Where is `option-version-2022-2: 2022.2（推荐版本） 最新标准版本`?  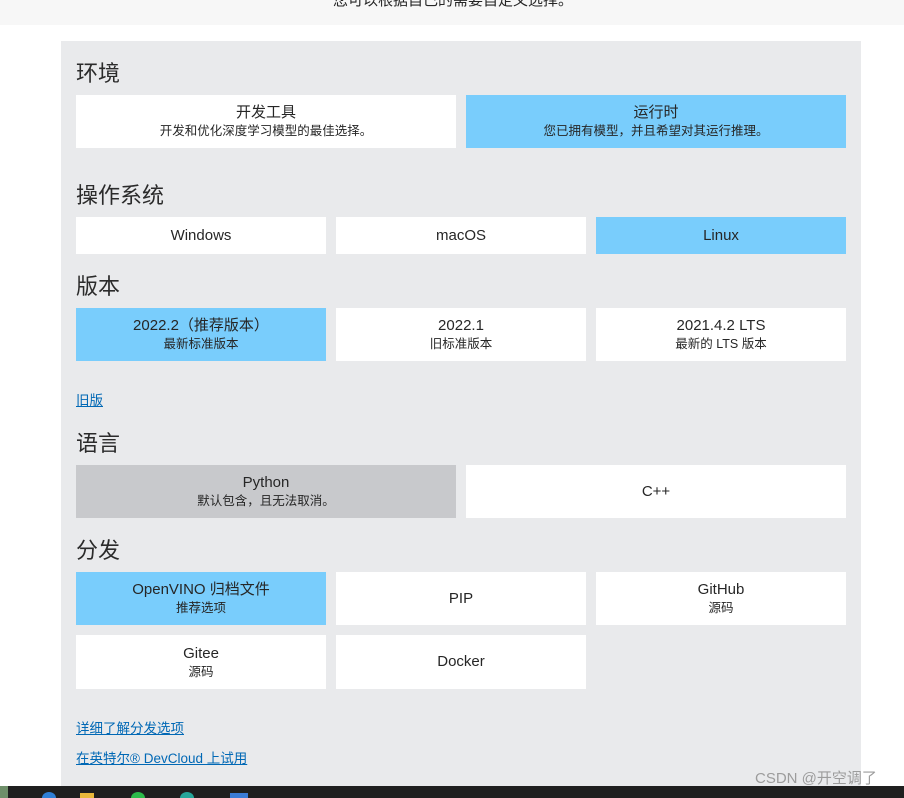
option-version-2022-2: 2022.2（推荐版本） 最新标准版本 is located at coordinates (201, 334).